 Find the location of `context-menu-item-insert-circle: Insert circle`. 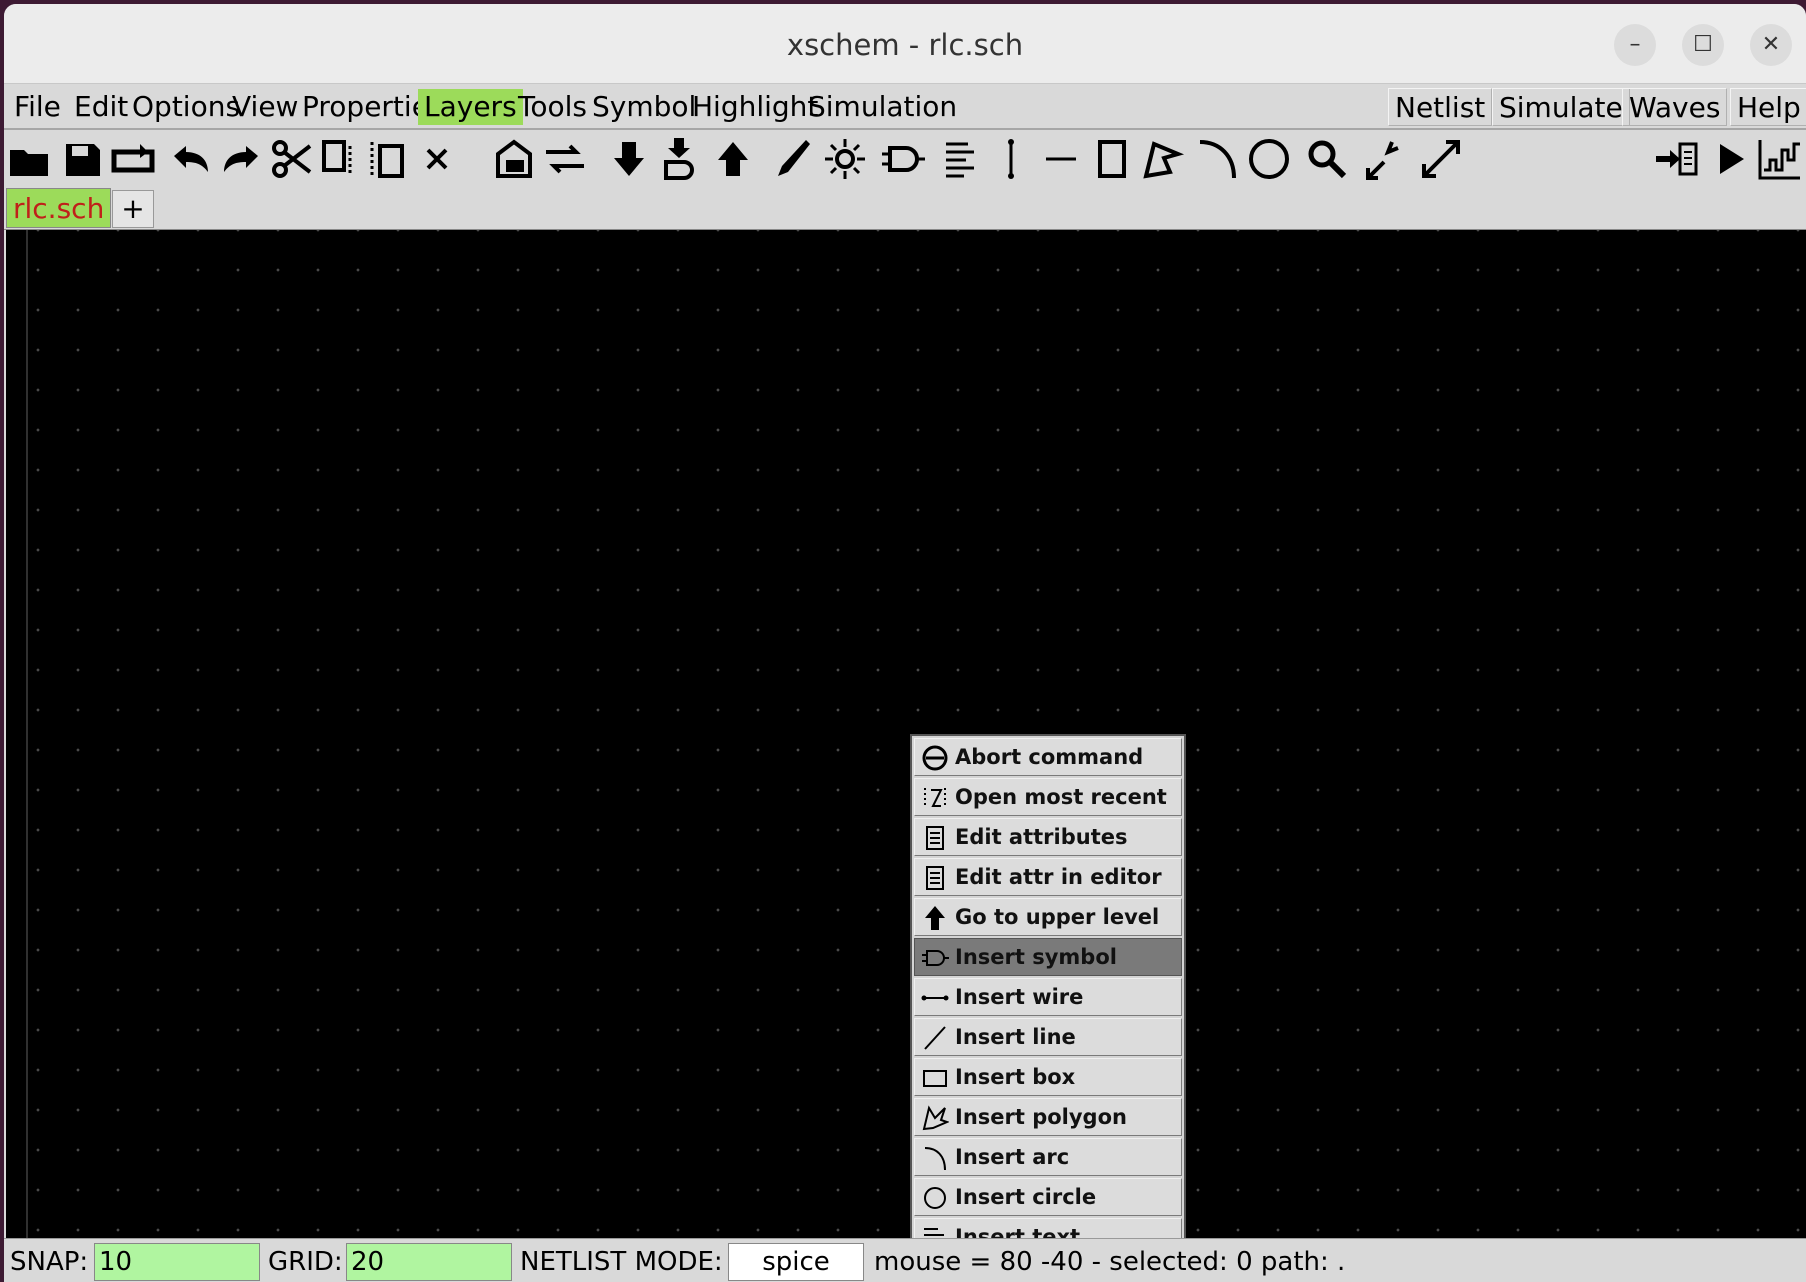

context-menu-item-insert-circle: Insert circle is located at coordinates (1048, 1197).